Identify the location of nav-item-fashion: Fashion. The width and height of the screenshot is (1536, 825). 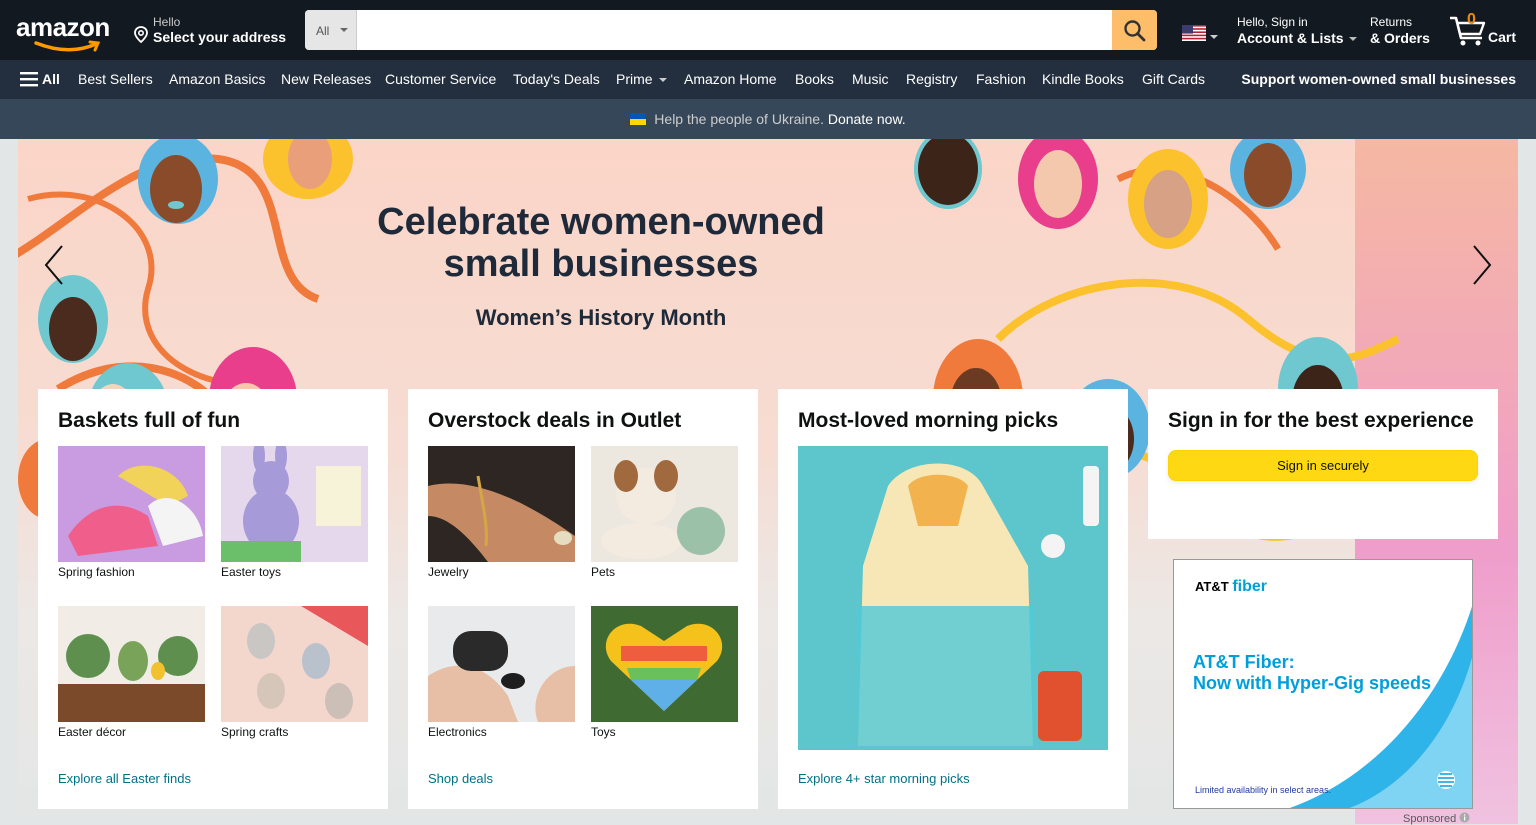
(1001, 79).